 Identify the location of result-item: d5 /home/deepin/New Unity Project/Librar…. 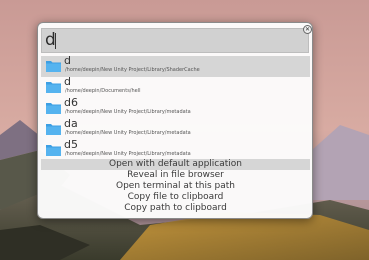
(175, 149).